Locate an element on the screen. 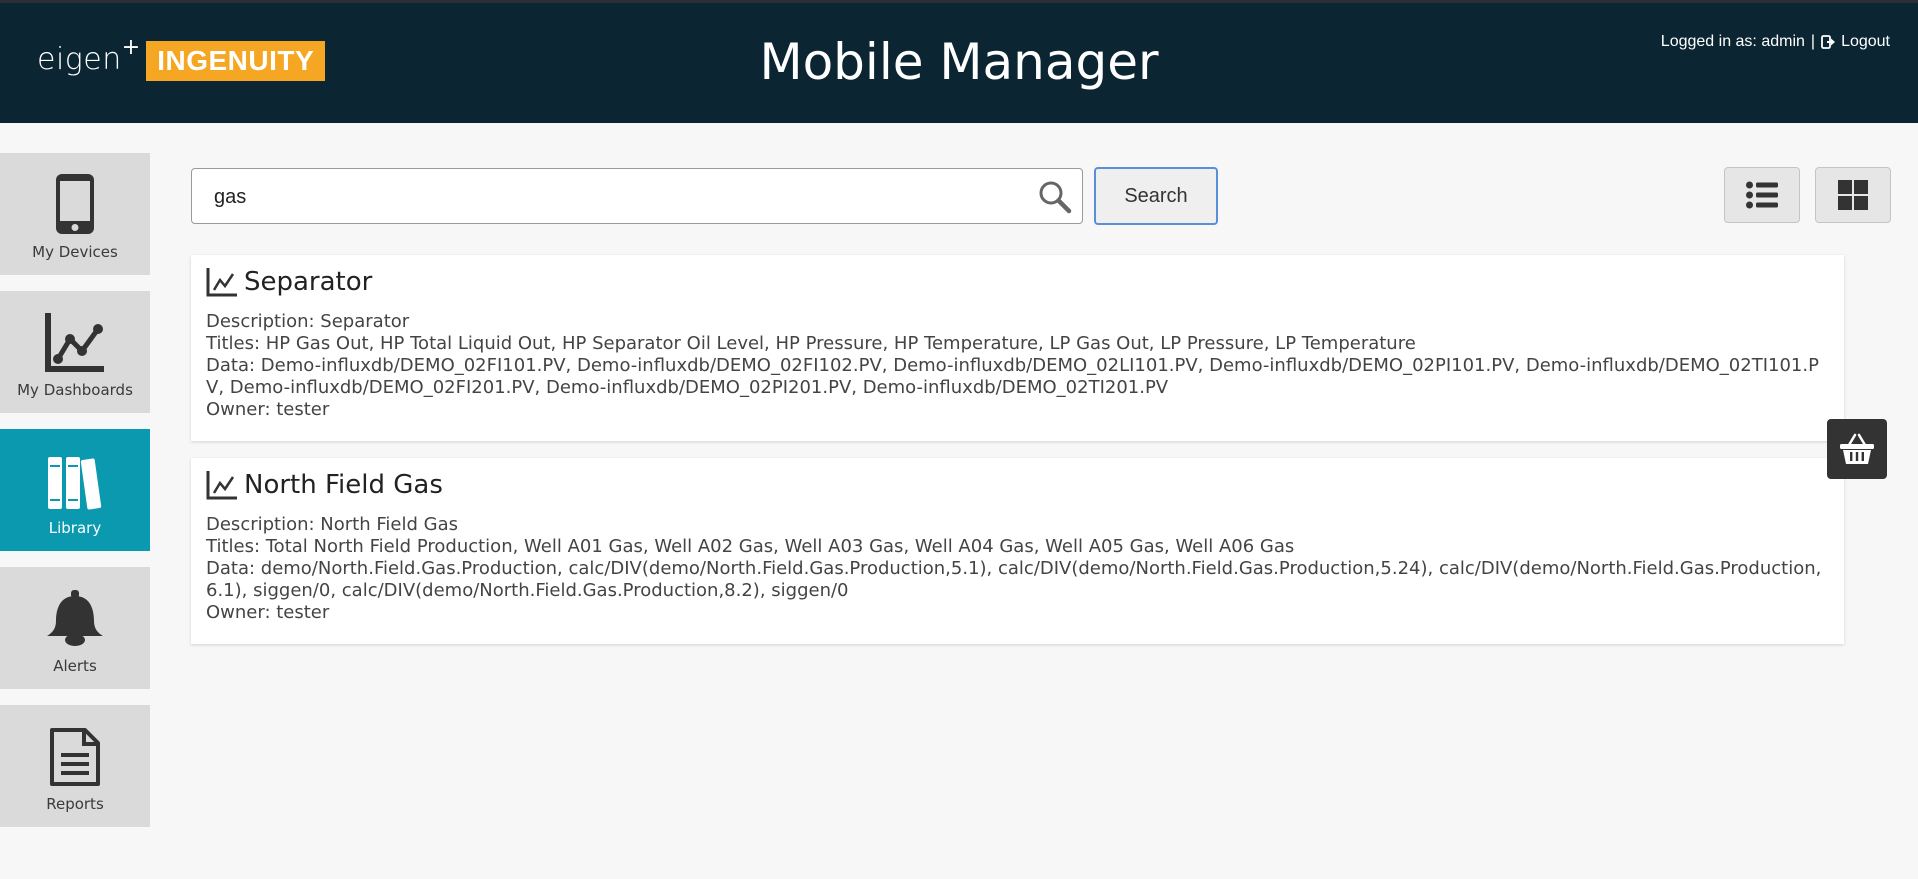  result-title: Separator is located at coordinates (1017, 282).